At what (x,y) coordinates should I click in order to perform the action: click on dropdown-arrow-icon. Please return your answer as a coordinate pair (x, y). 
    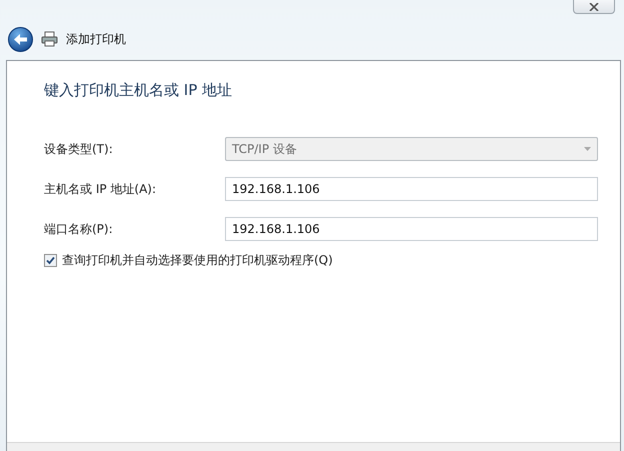
    Looking at the image, I should click on (587, 149).